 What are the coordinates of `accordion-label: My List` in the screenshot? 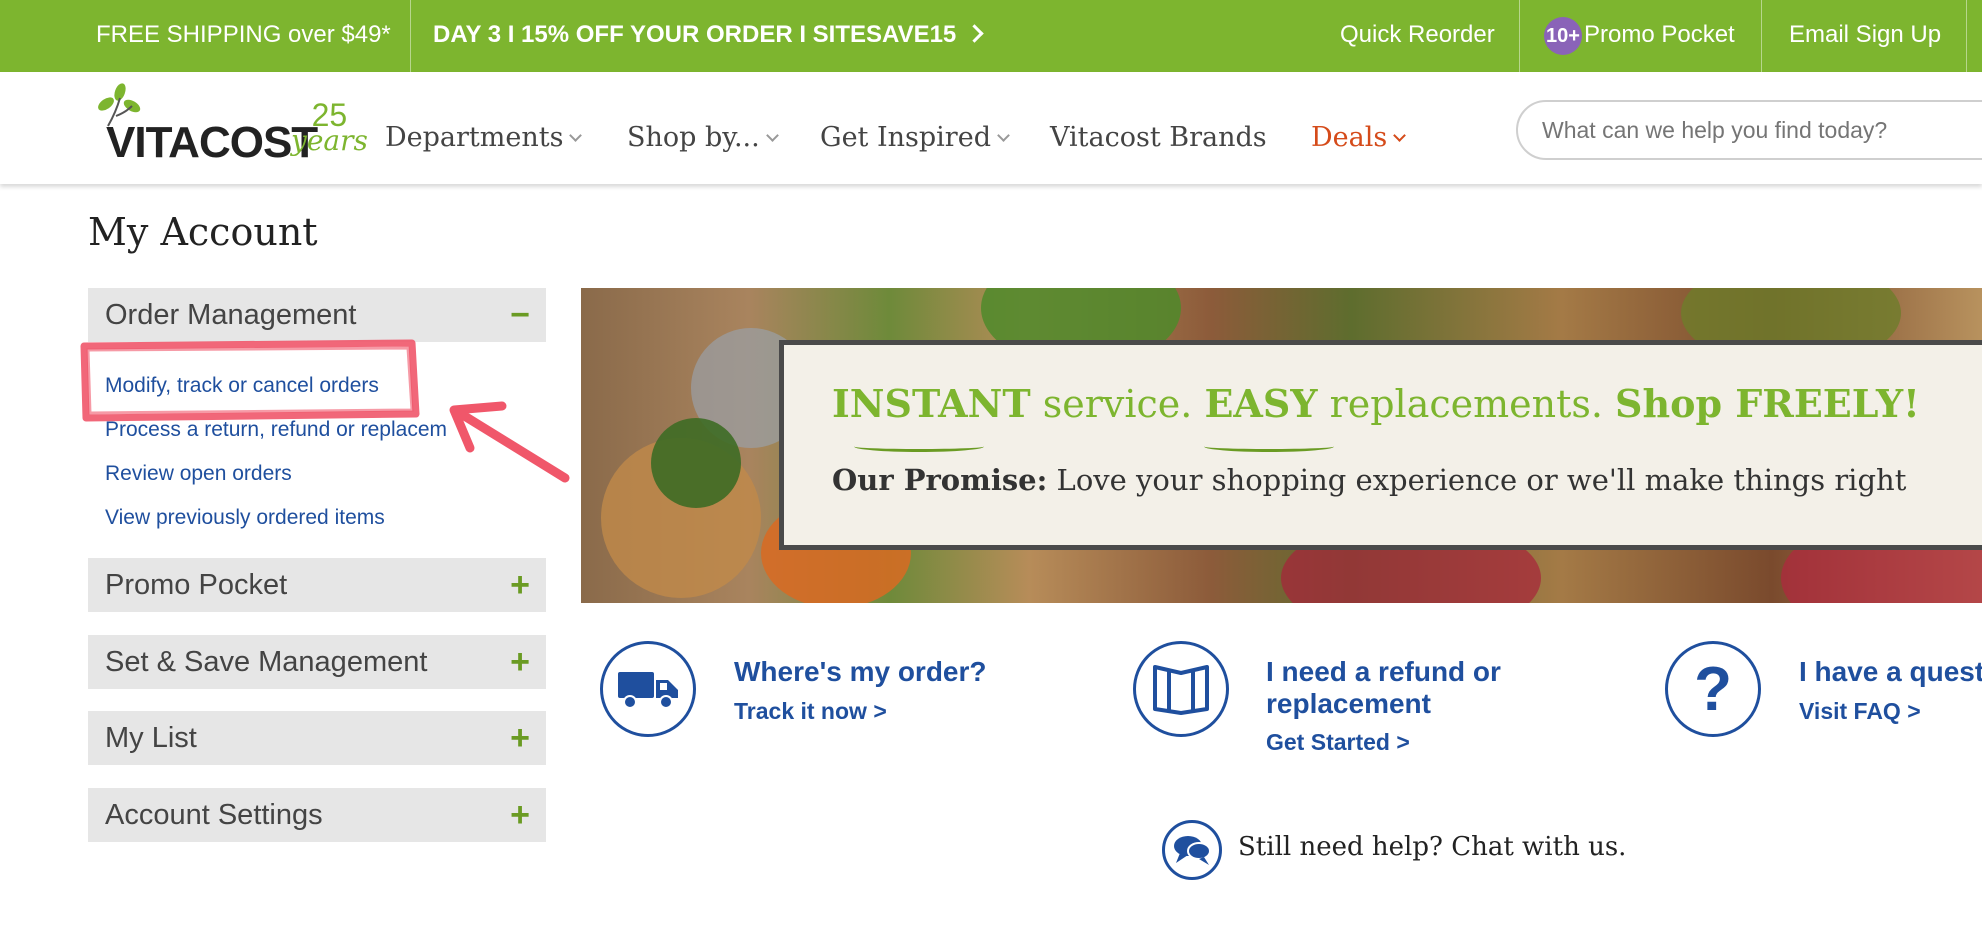 It's located at (151, 738).